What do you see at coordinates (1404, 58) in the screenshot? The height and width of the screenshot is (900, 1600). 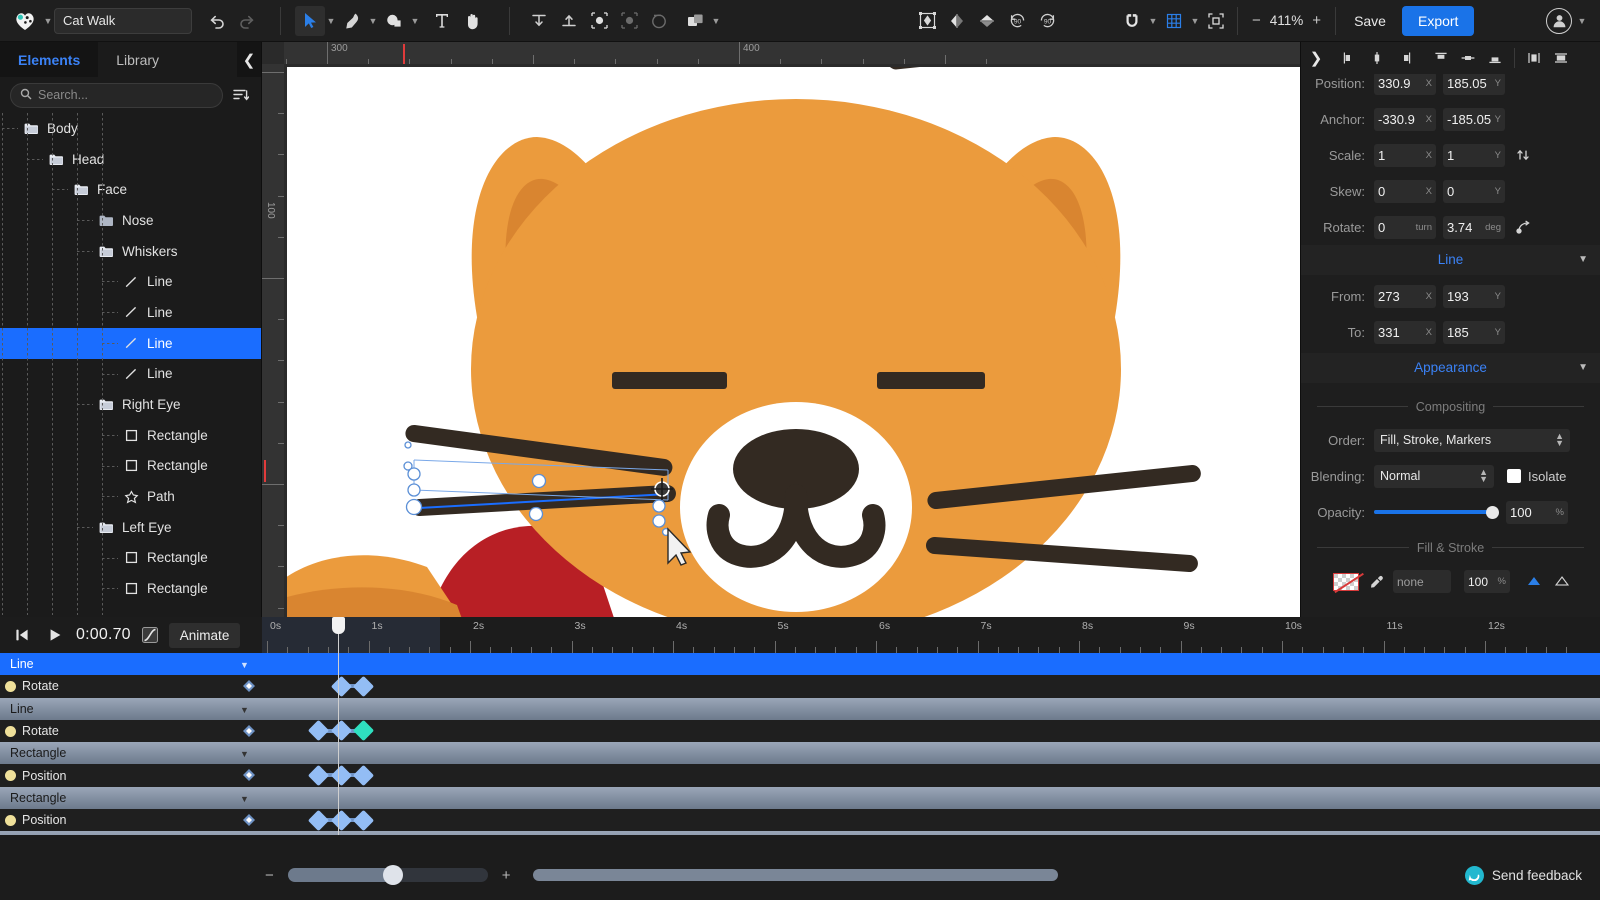 I see `align-right-icon` at bounding box center [1404, 58].